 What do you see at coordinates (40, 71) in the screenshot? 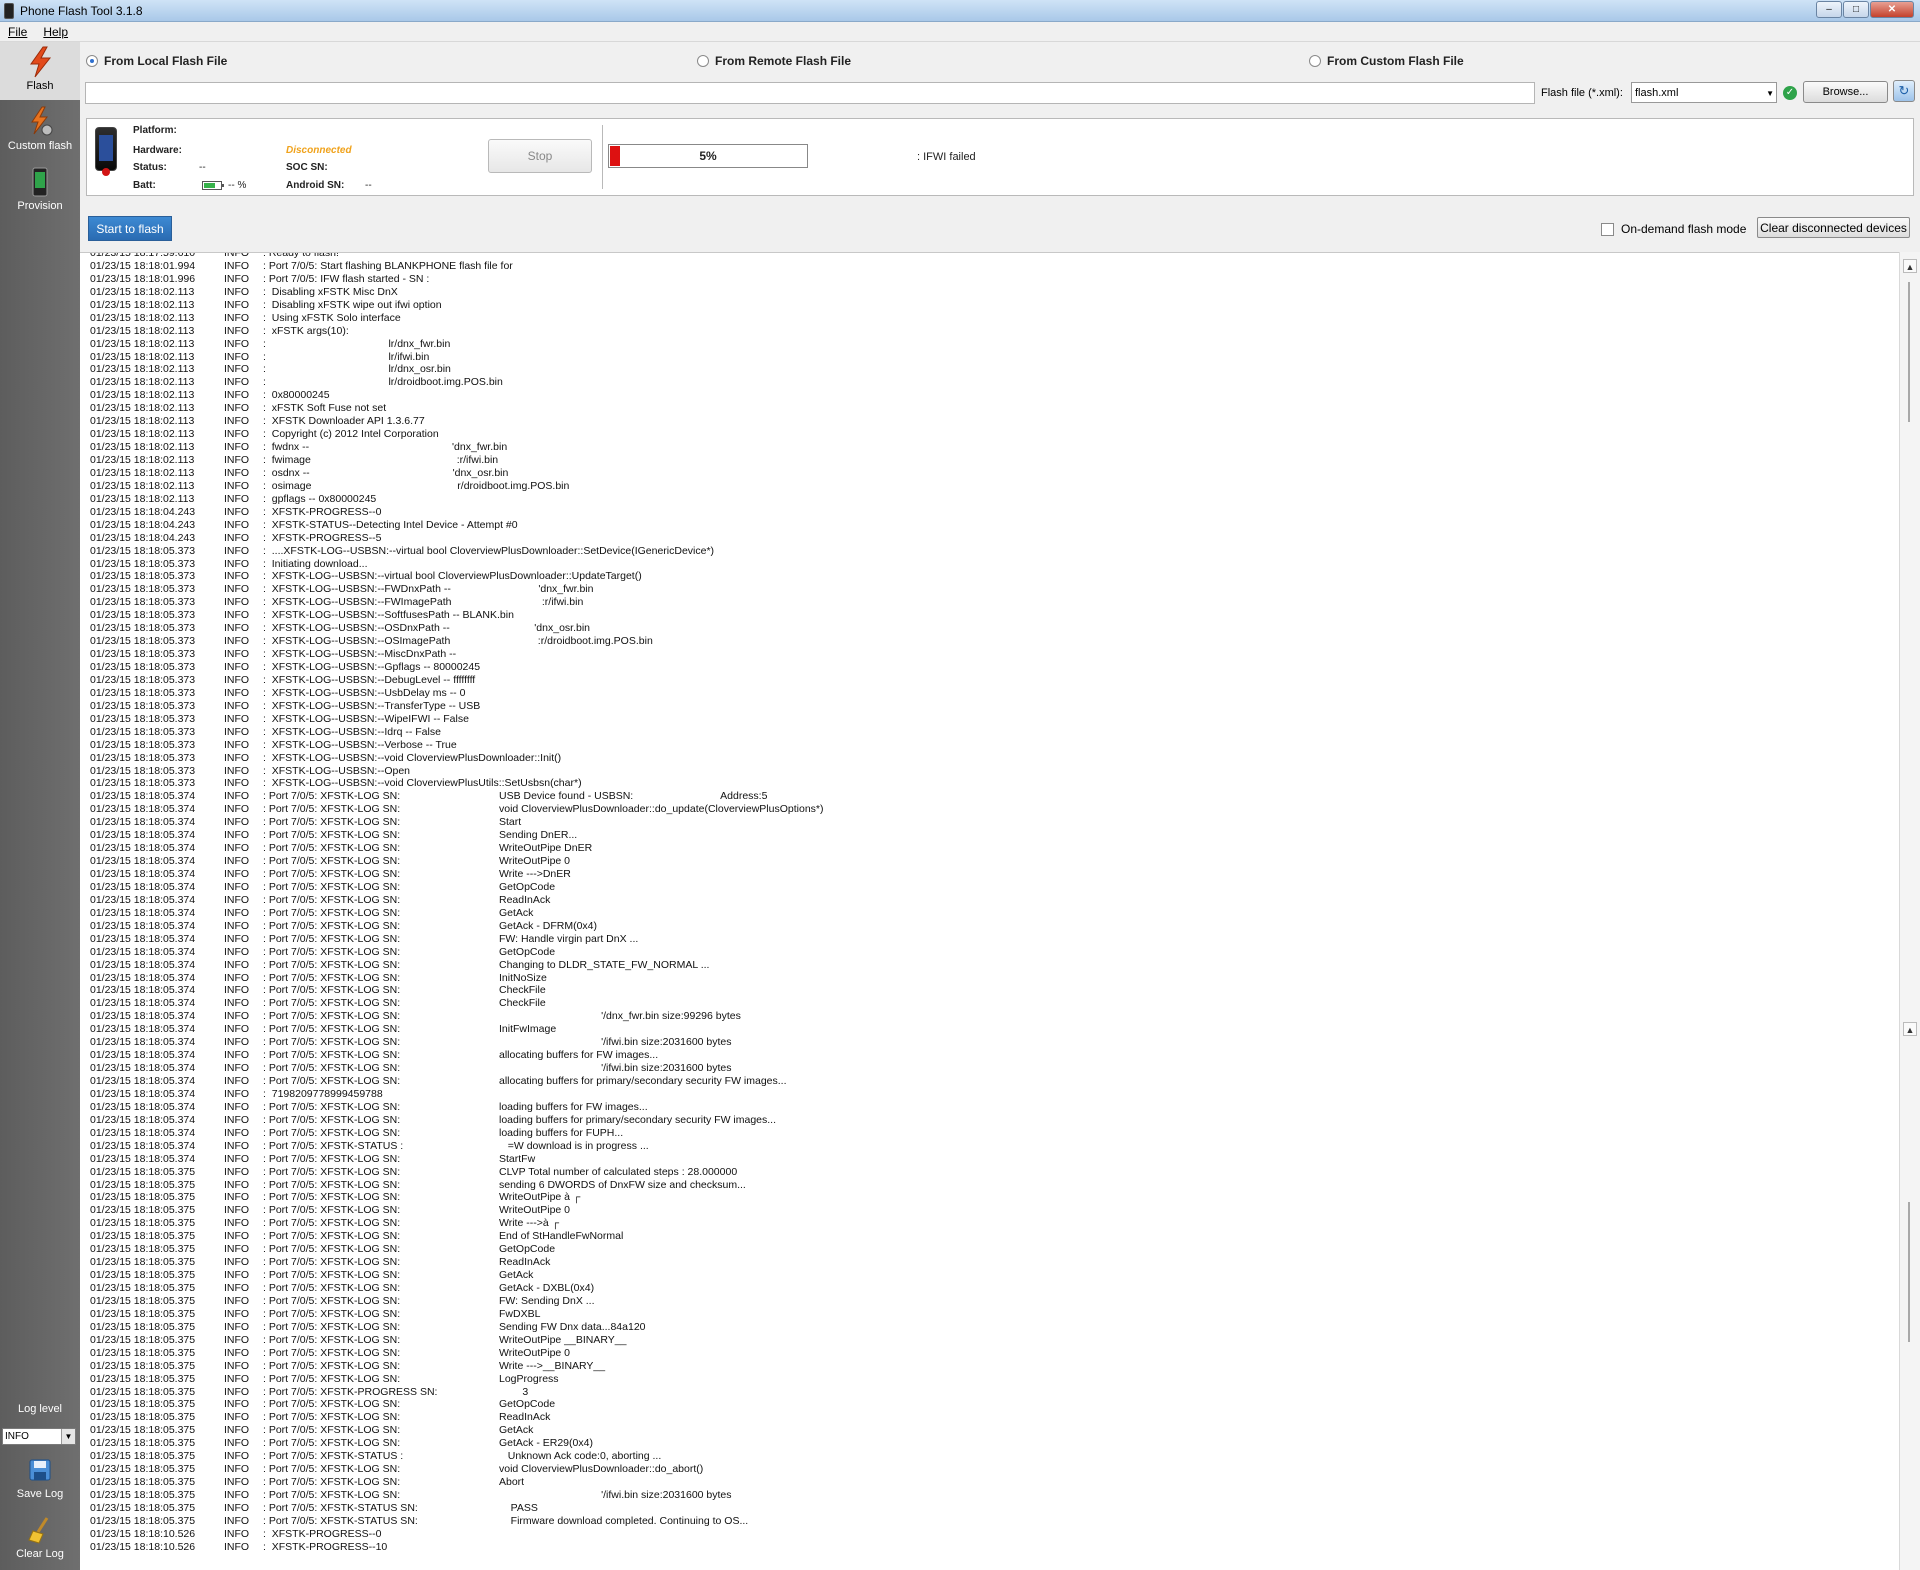
I see `sidebar-item-flash: Flash` at bounding box center [40, 71].